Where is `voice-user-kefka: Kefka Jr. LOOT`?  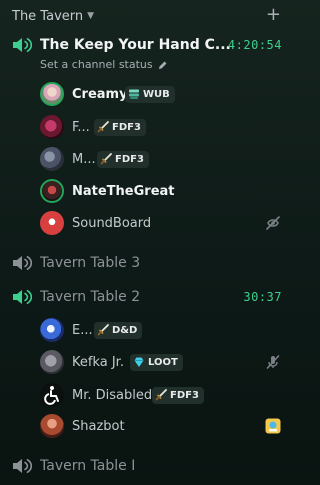
voice-user-kefka: Kefka Jr. LOOT is located at coordinates (147, 362).